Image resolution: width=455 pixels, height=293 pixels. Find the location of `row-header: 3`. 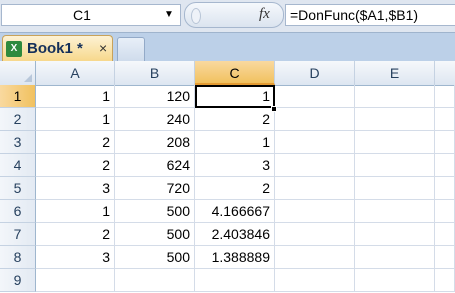

row-header: 3 is located at coordinates (18, 142).